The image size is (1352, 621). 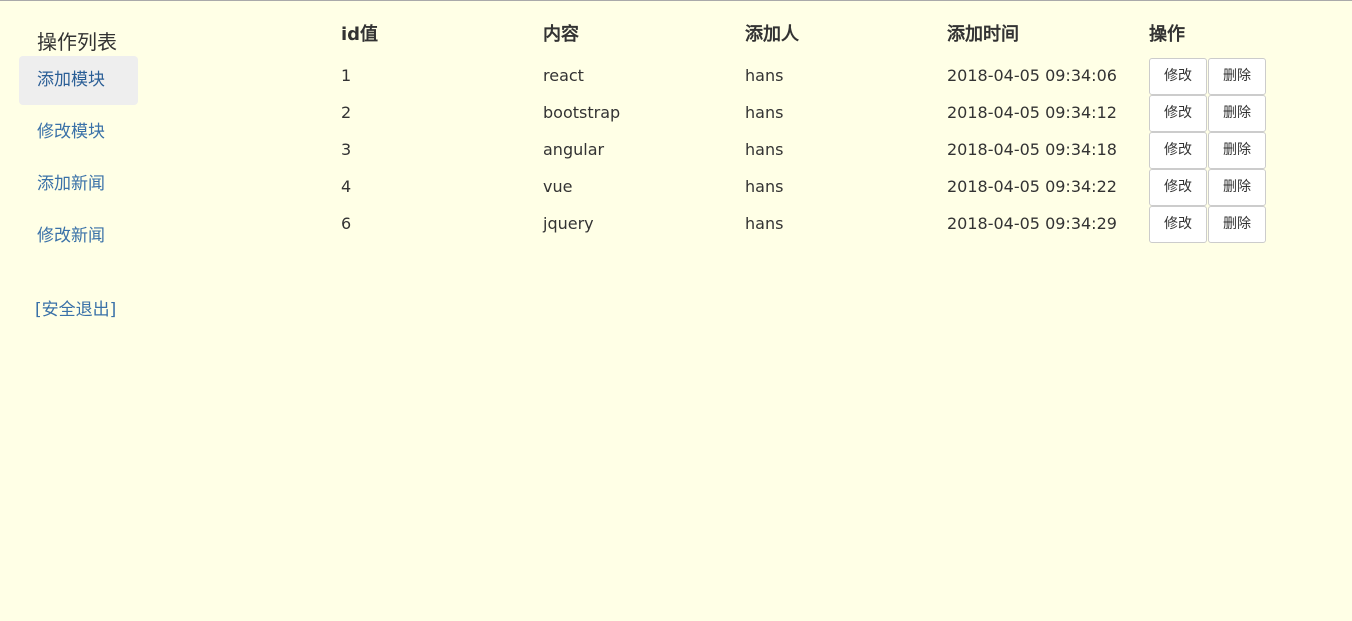 What do you see at coordinates (815, 187) in the screenshot?
I see `table-row: 4 vue hans 2018-04-05 09:34:22 修改 删除` at bounding box center [815, 187].